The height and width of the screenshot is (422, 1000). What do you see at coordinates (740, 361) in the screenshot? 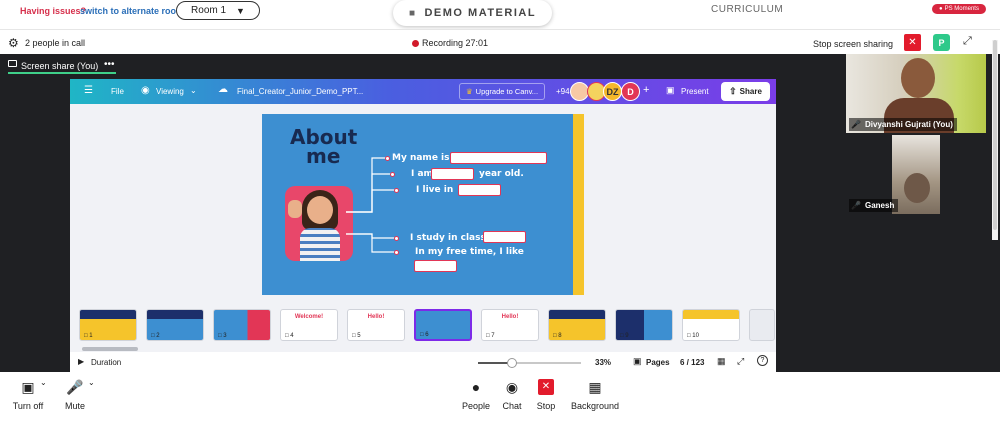
I see `fullscreen-icon: ⤢` at bounding box center [740, 361].